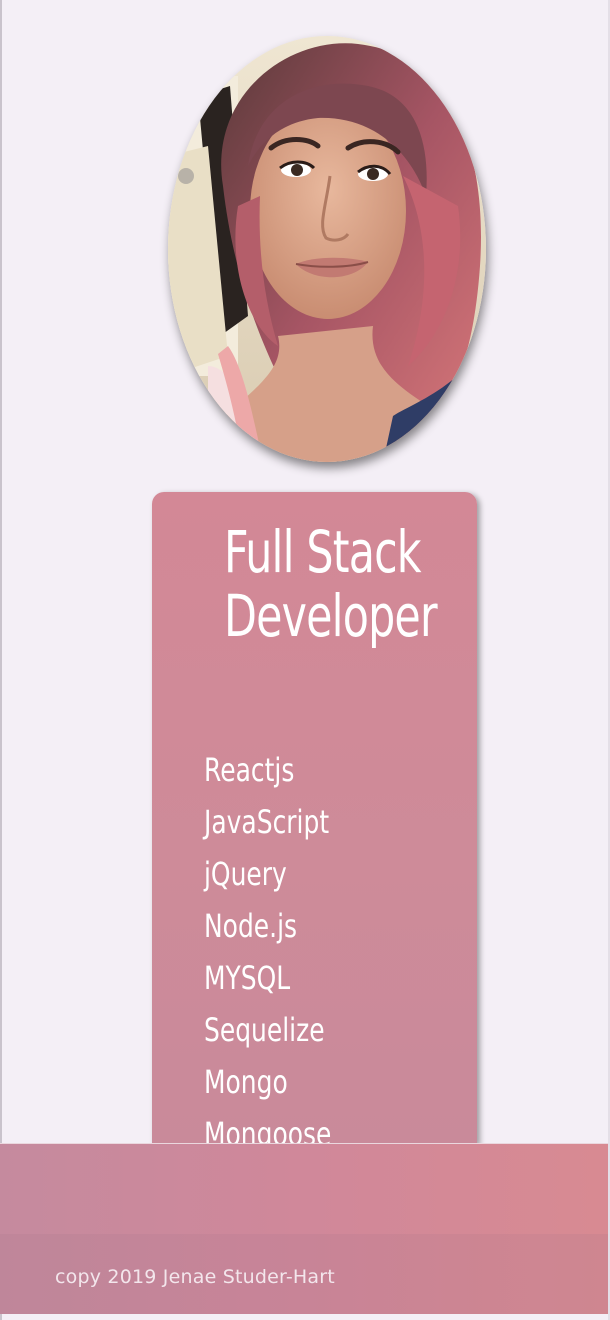  What do you see at coordinates (267, 822) in the screenshot?
I see `skill-item: JavaScript` at bounding box center [267, 822].